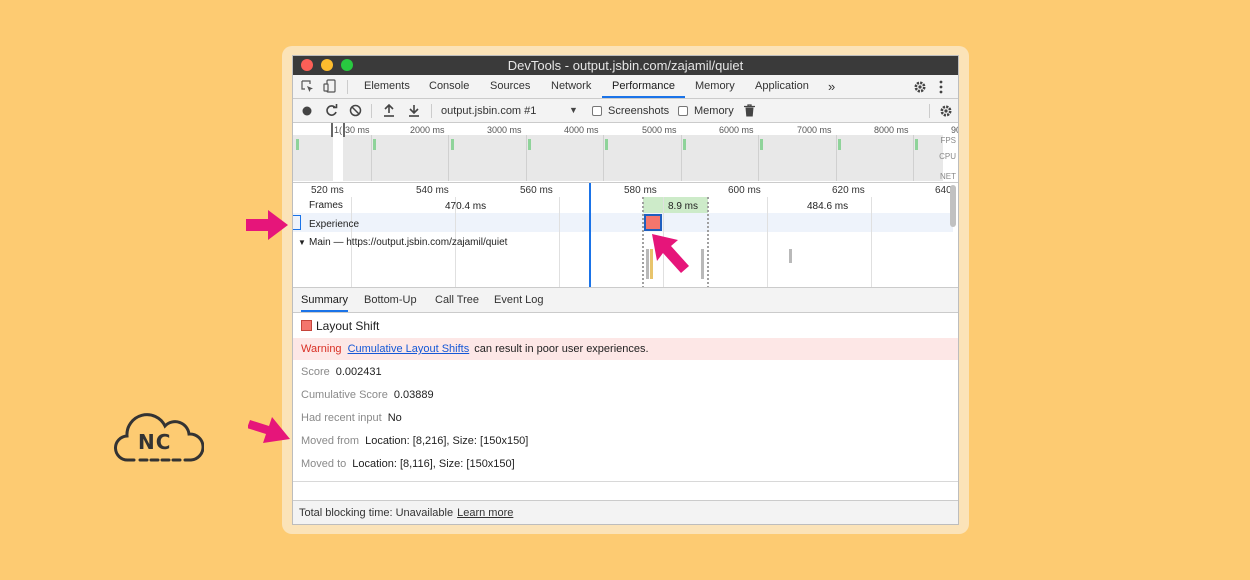 This screenshot has width=1250, height=580. What do you see at coordinates (446, 441) in the screenshot?
I see `moved-from-value: Location: [8,216], Size: [150x150]` at bounding box center [446, 441].